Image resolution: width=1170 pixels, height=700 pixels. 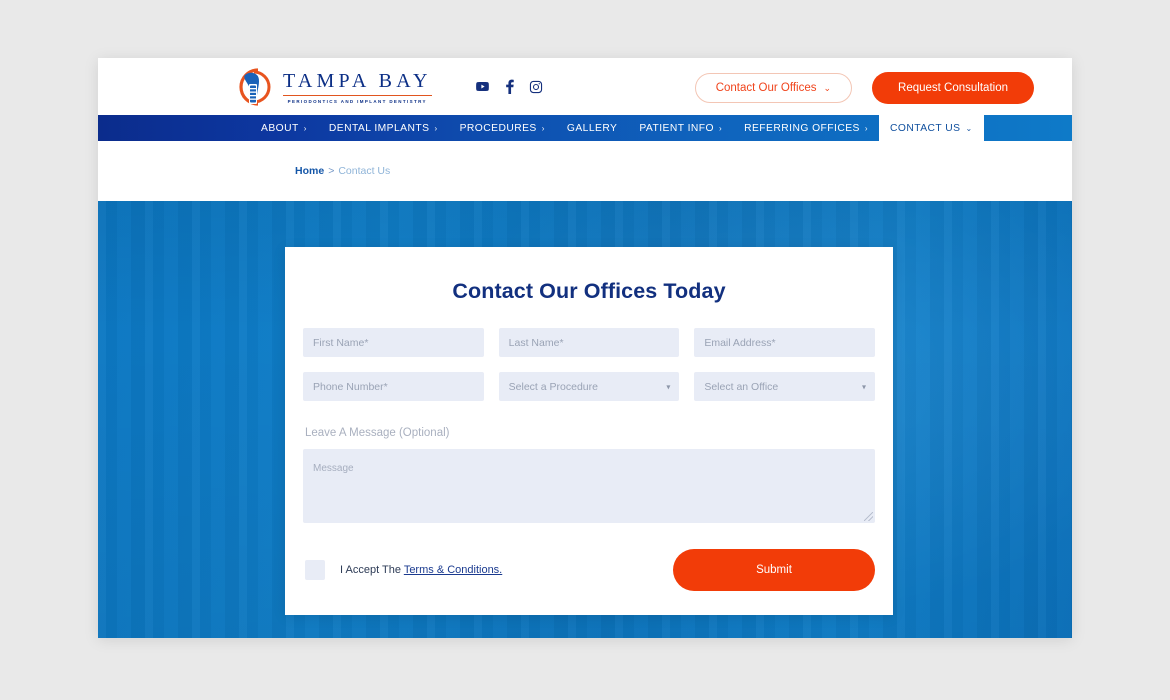 I want to click on logo-wordmark: TAMPA BAY, so click(x=357, y=80).